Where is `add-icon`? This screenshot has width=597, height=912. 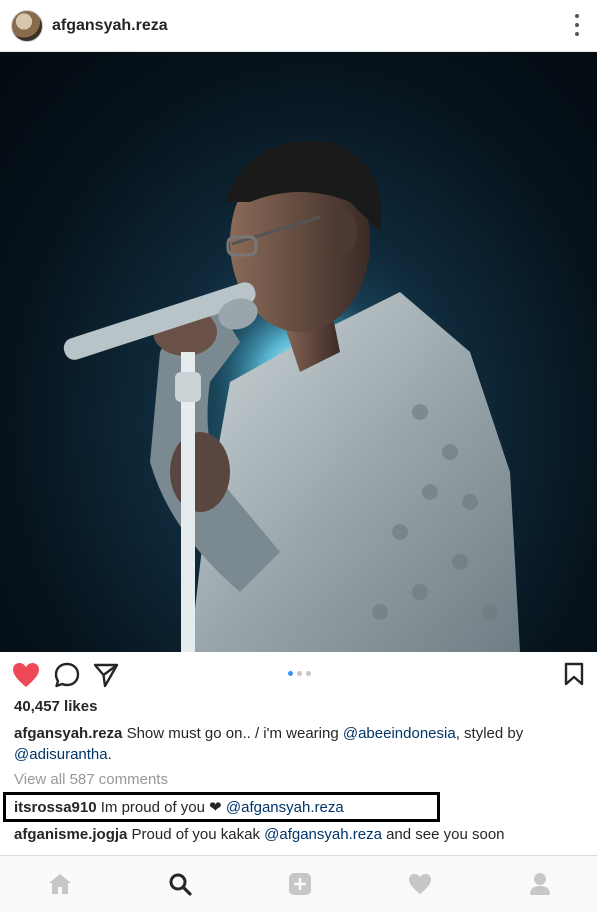 add-icon is located at coordinates (300, 884).